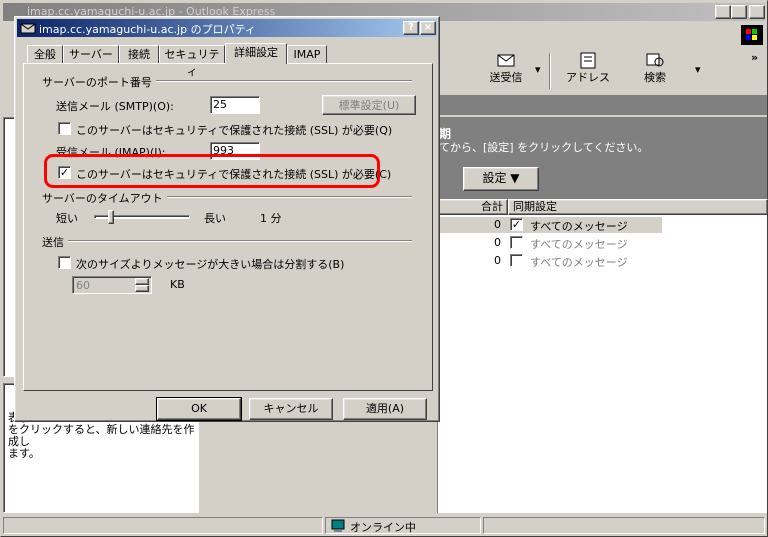 The image size is (768, 537). What do you see at coordinates (99, 82) in the screenshot?
I see `ports-group-label: サーバーのポート番号` at bounding box center [99, 82].